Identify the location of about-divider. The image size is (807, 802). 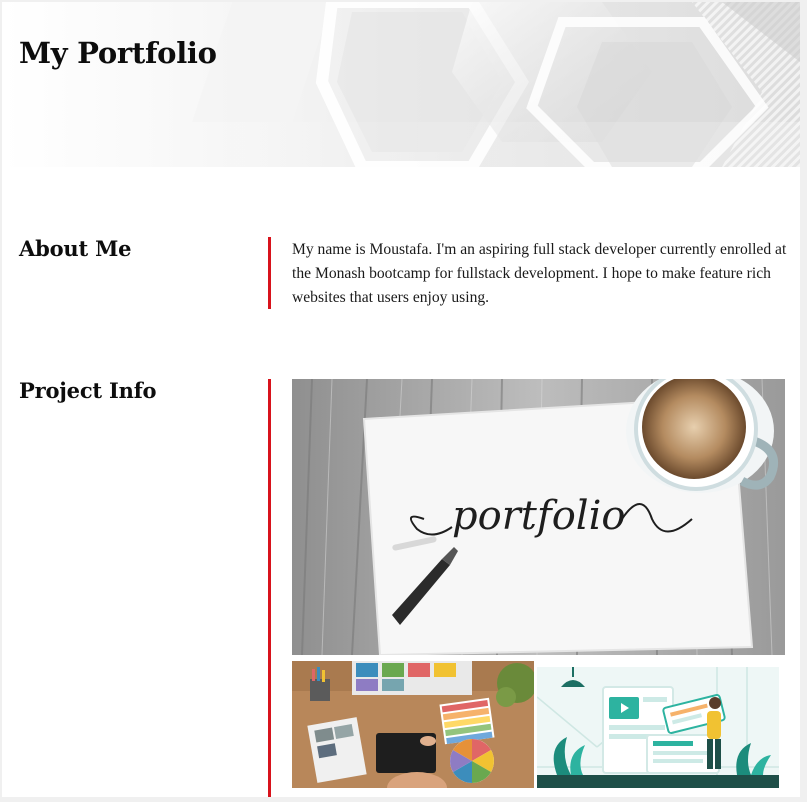
(269, 273).